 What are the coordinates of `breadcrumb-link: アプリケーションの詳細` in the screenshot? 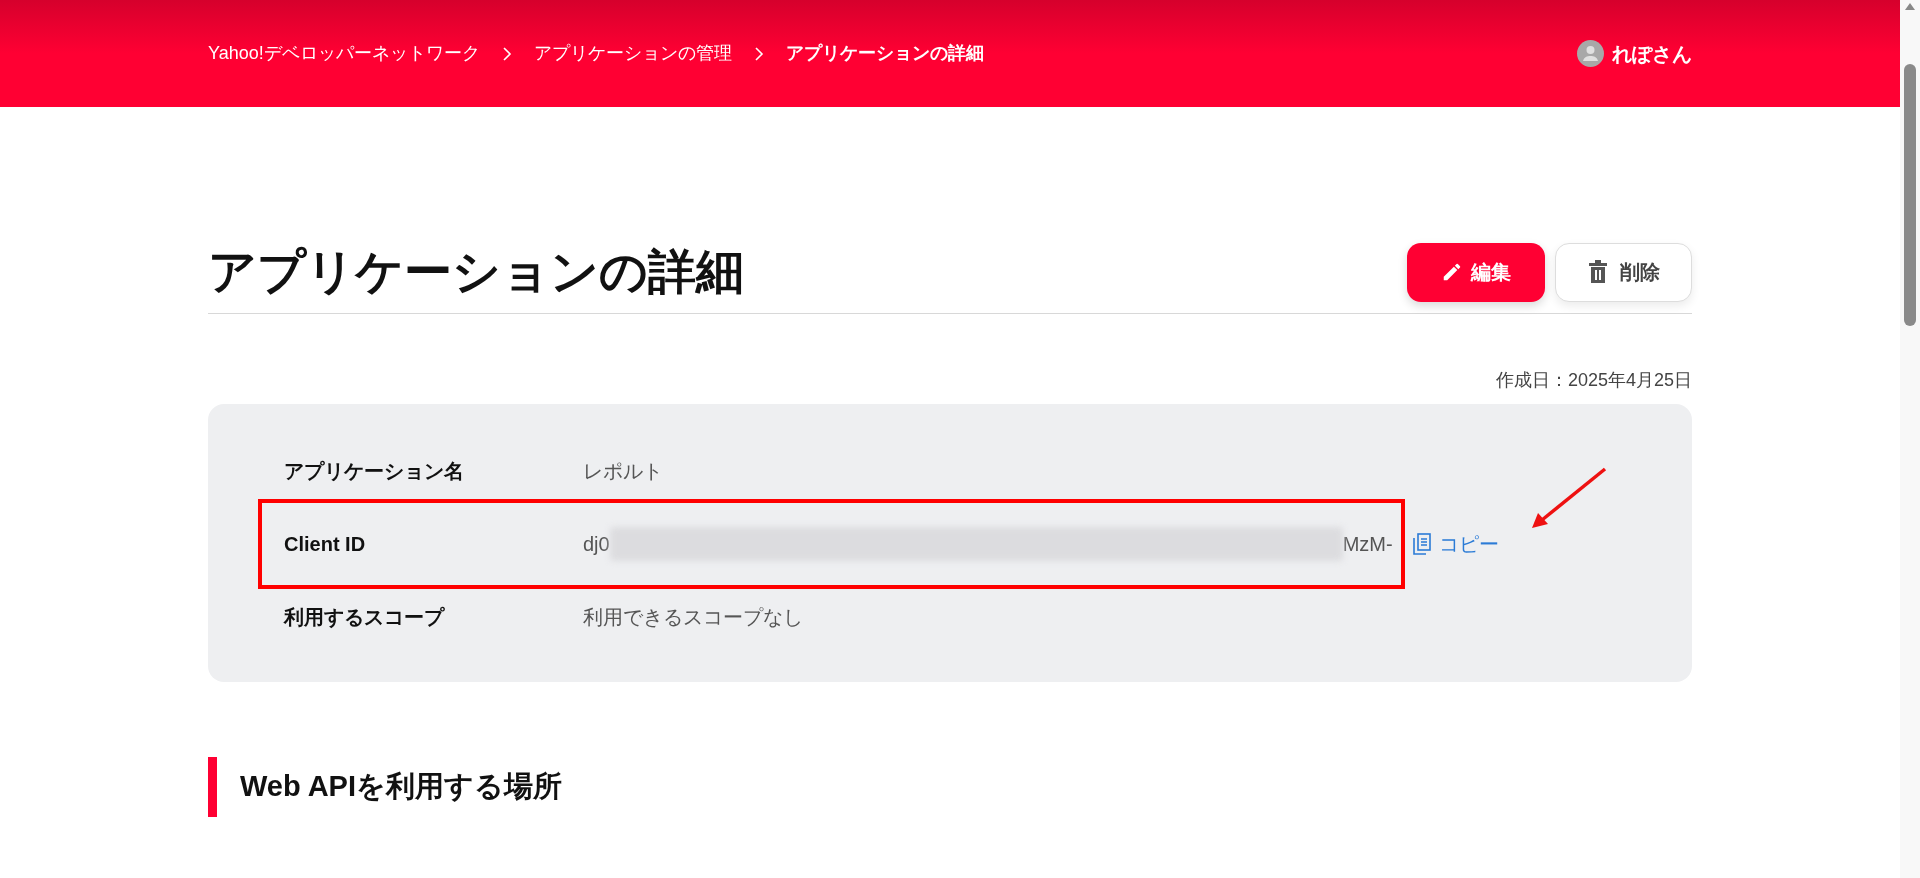 It's located at (884, 53).